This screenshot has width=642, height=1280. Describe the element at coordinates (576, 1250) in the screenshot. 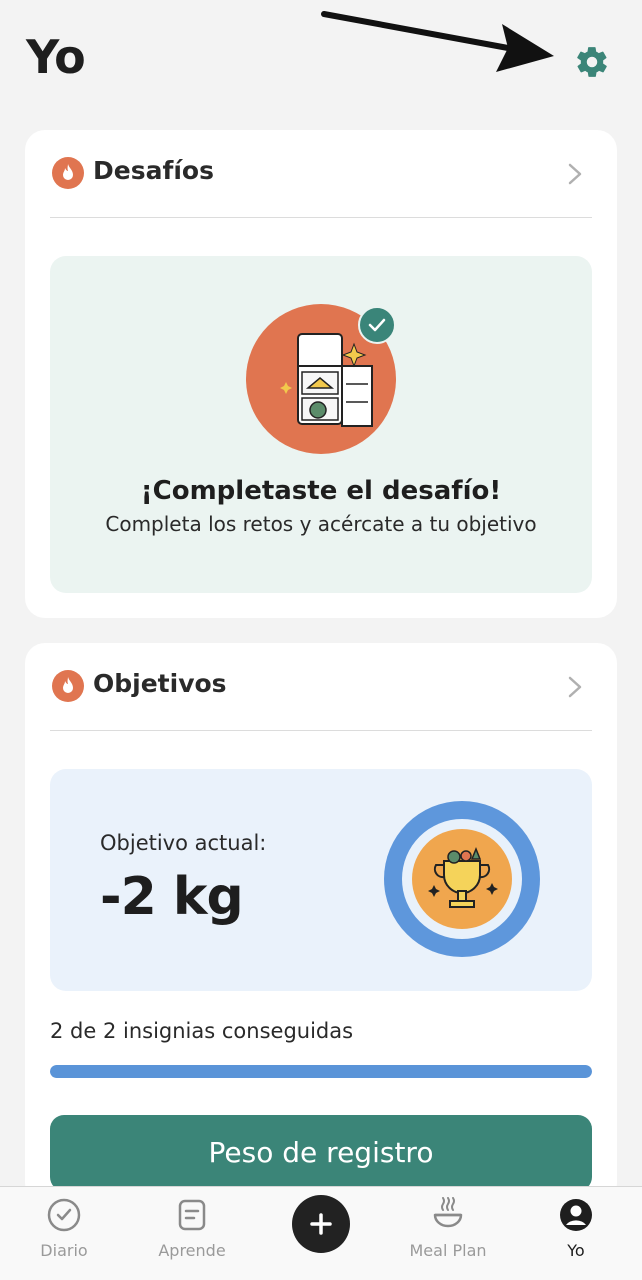

I see `tab-yo-label: Yo` at that location.